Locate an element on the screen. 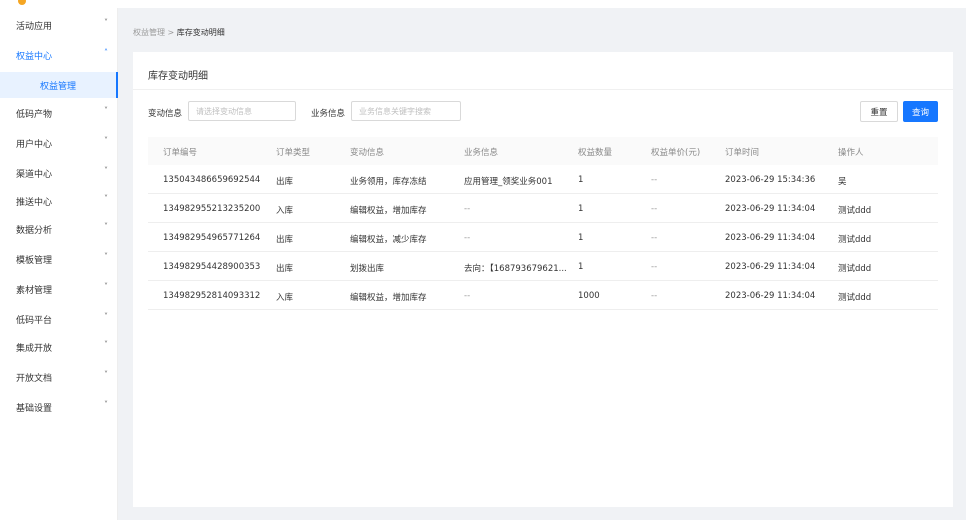 The height and width of the screenshot is (520, 966). sidebar-item-label: 用户中心 is located at coordinates (34, 144).